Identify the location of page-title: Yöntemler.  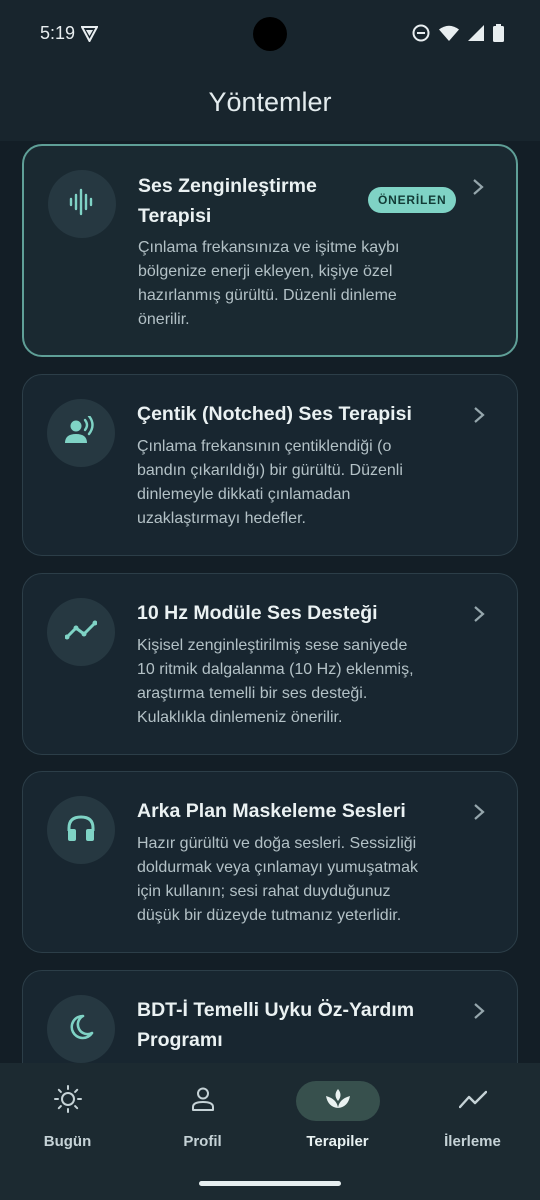
(270, 102).